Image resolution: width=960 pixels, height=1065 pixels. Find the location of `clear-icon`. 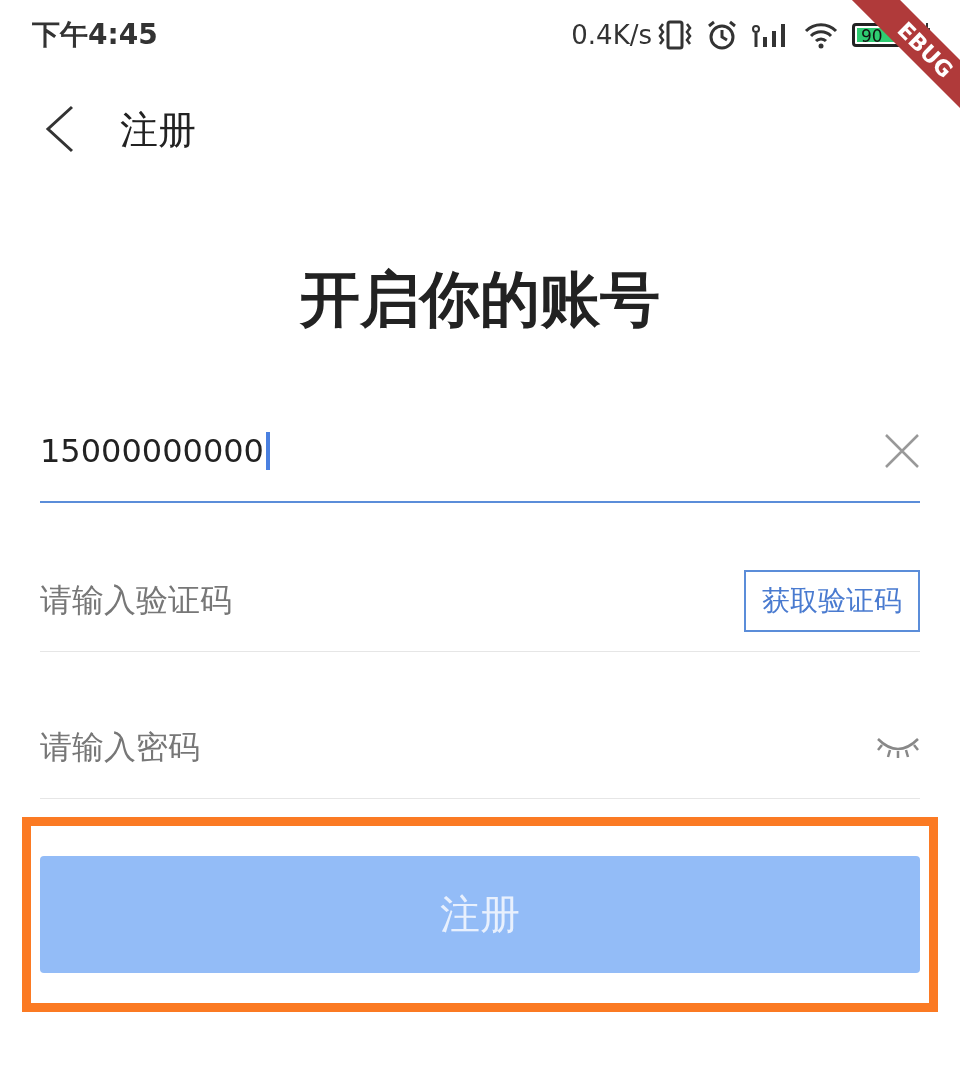

clear-icon is located at coordinates (902, 451).